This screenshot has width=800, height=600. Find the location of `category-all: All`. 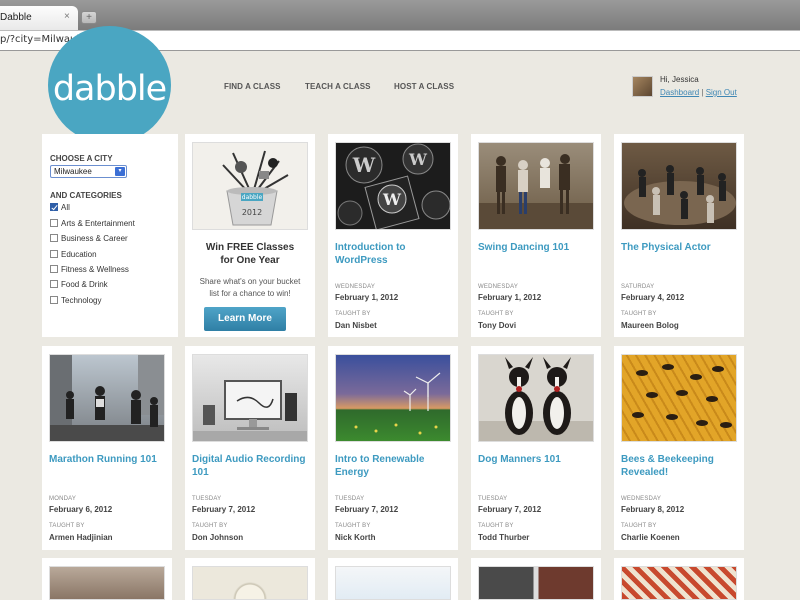

category-all: All is located at coordinates (60, 209).